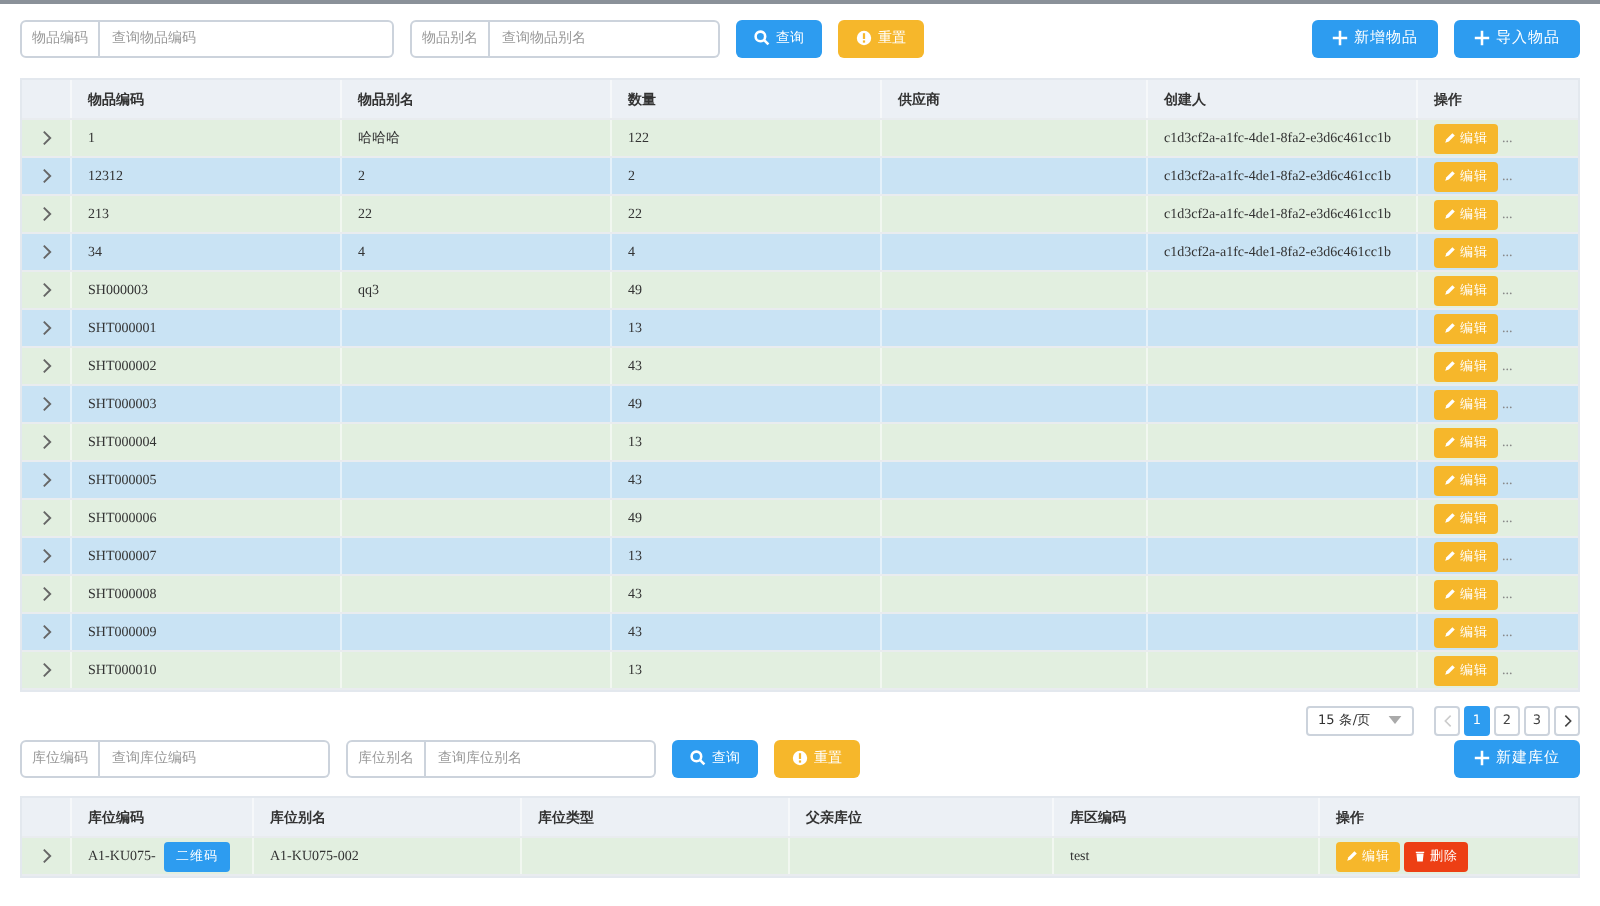 Image resolution: width=1600 pixels, height=906 pixels. Describe the element at coordinates (1447, 720) in the screenshot. I see `chevron-left-icon` at that location.